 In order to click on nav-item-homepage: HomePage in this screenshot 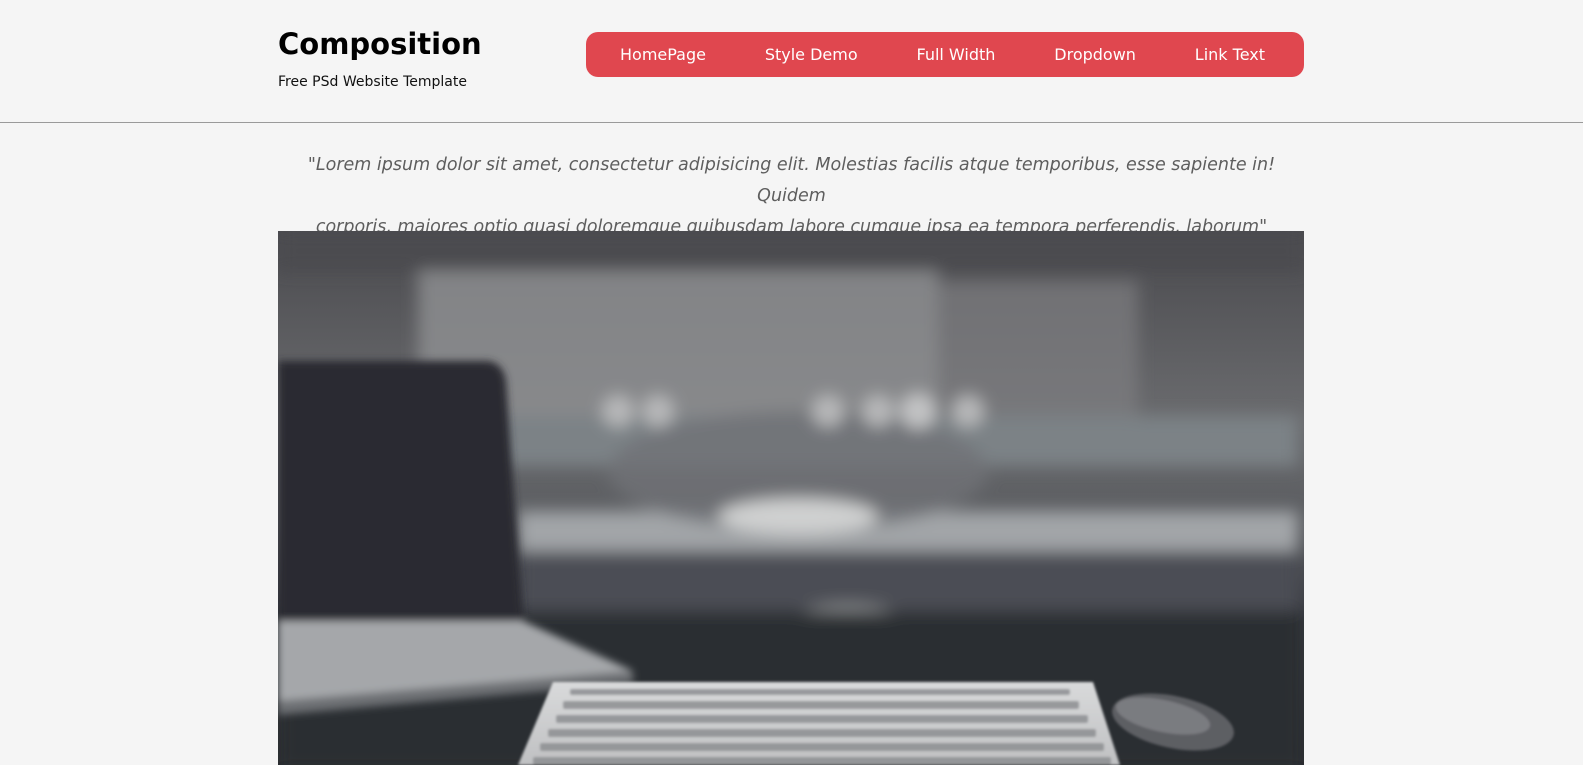, I will do `click(663, 54)`.